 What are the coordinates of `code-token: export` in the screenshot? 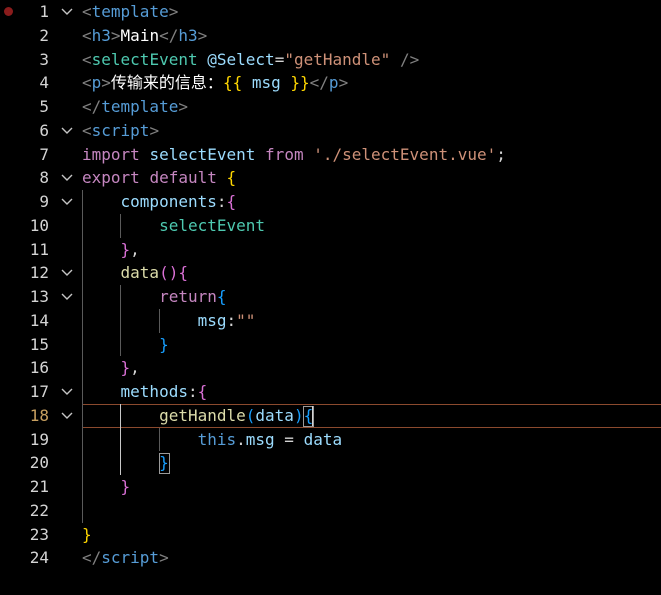 It's located at (111, 178).